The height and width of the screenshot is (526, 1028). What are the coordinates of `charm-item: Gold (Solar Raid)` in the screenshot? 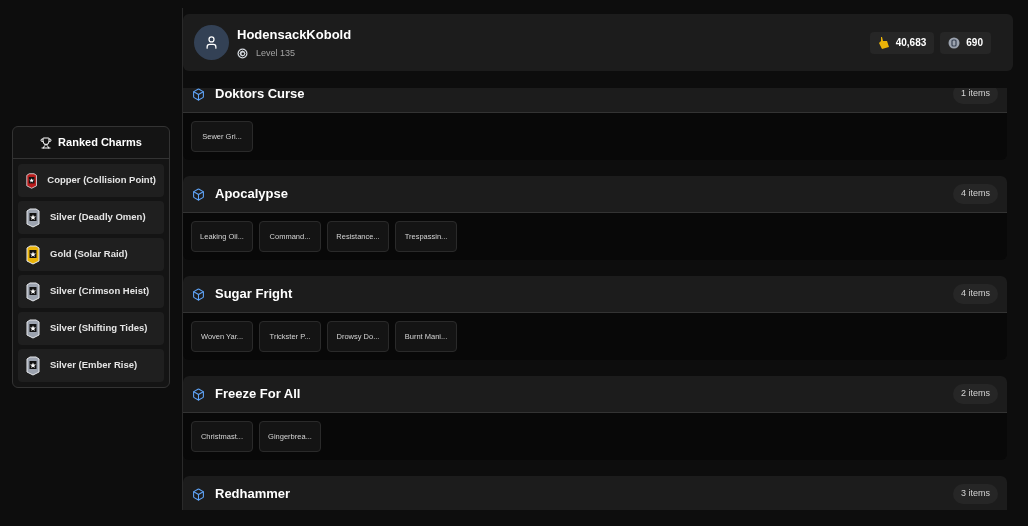 It's located at (91, 254).